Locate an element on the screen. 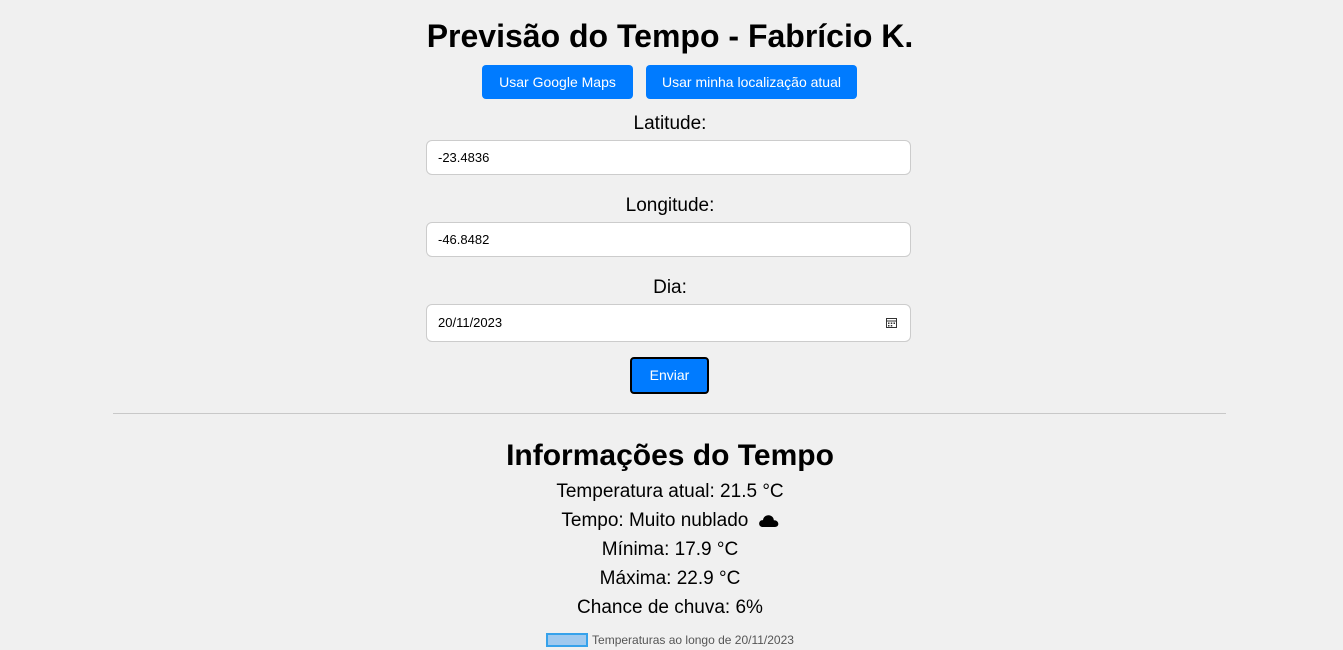 This screenshot has height=650, width=1343. chart-legend: Temperaturas ao longo de 20/11/2023 is located at coordinates (670, 640).